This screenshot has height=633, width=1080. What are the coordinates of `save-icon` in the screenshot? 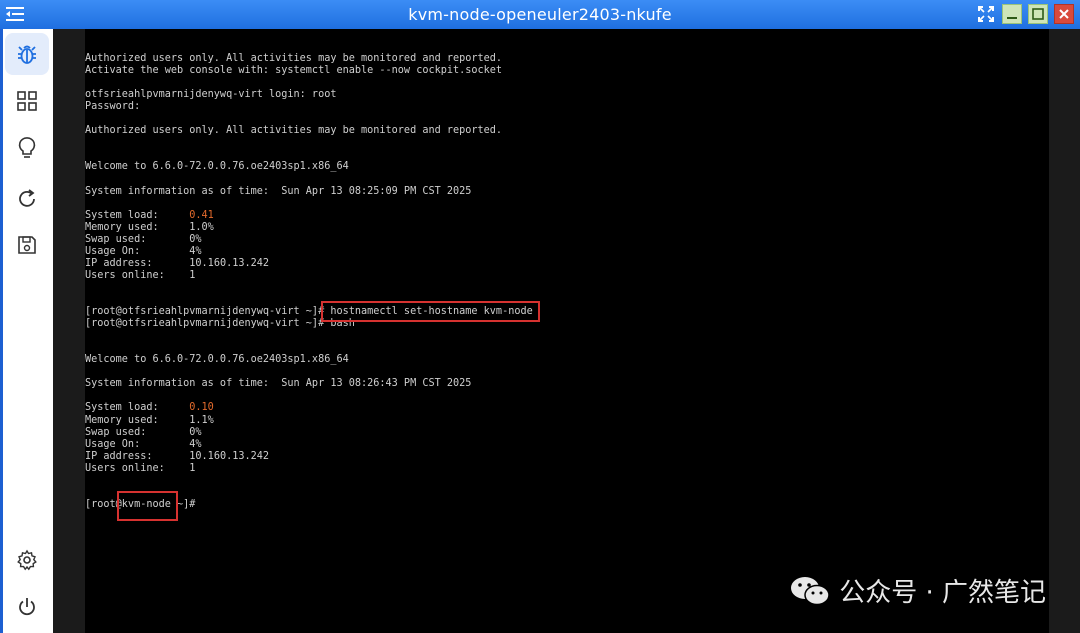 It's located at (27, 245).